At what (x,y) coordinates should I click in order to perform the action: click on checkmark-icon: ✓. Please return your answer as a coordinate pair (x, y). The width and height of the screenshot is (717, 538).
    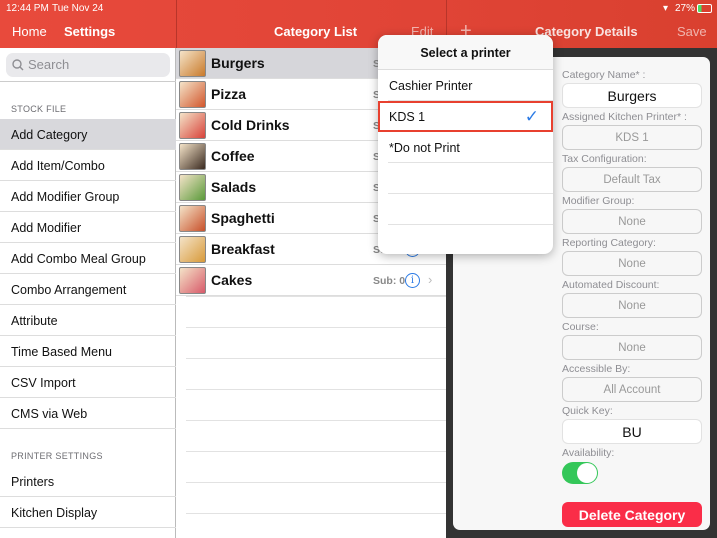
    Looking at the image, I should click on (531, 116).